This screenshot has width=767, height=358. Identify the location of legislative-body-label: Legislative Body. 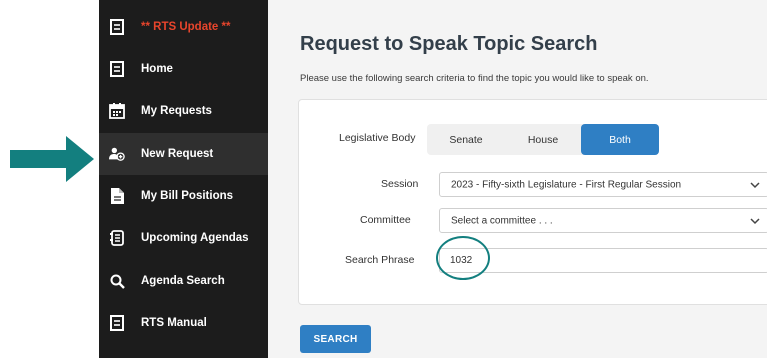
(377, 138).